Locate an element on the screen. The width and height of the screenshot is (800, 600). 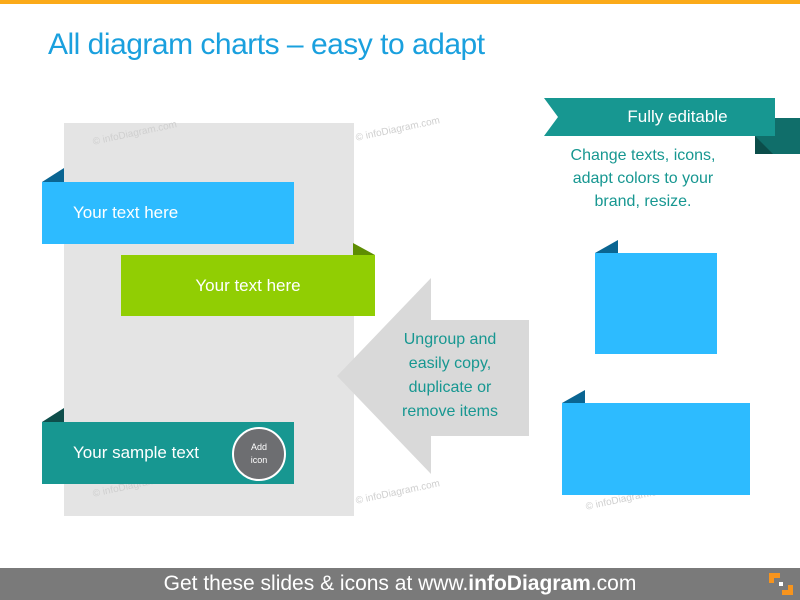
slide-title: All diagram charts – easy to adapt is located at coordinates (266, 44).